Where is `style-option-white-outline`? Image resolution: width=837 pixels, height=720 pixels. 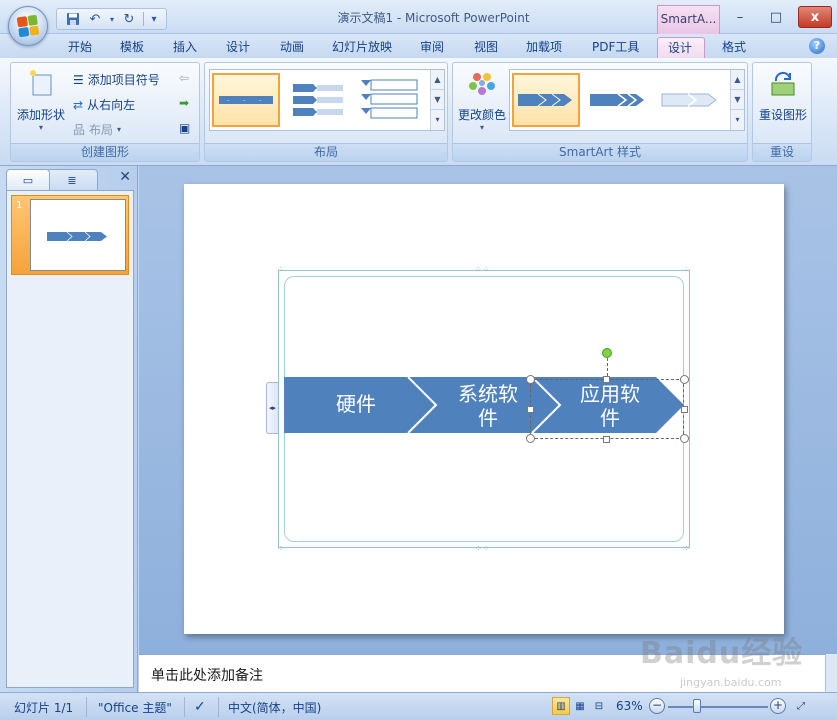 style-option-white-outline is located at coordinates (618, 100).